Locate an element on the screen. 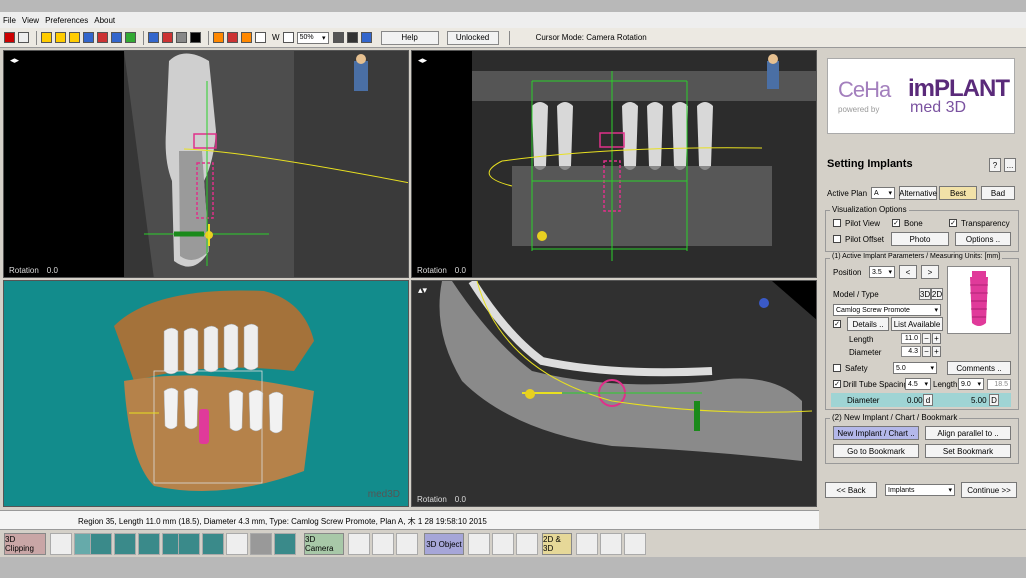 The width and height of the screenshot is (1026, 578). 3d-camera-button: 3D Camera is located at coordinates (324, 544).